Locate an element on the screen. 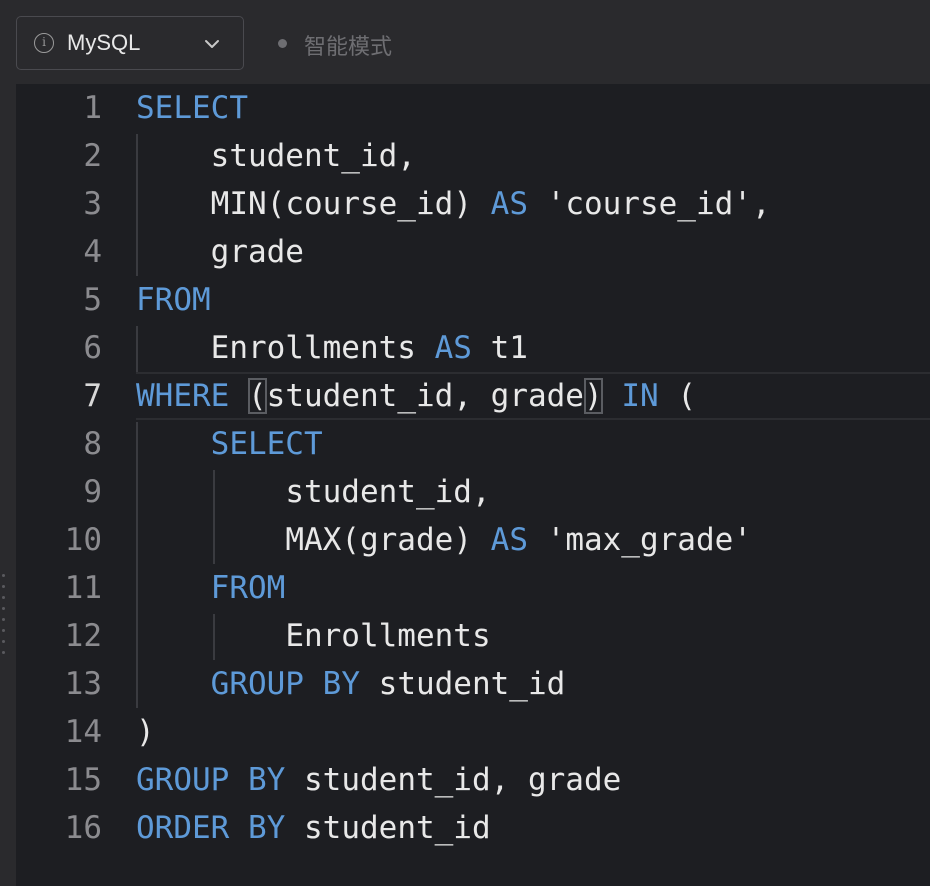  line-number: 11 is located at coordinates (83, 588).